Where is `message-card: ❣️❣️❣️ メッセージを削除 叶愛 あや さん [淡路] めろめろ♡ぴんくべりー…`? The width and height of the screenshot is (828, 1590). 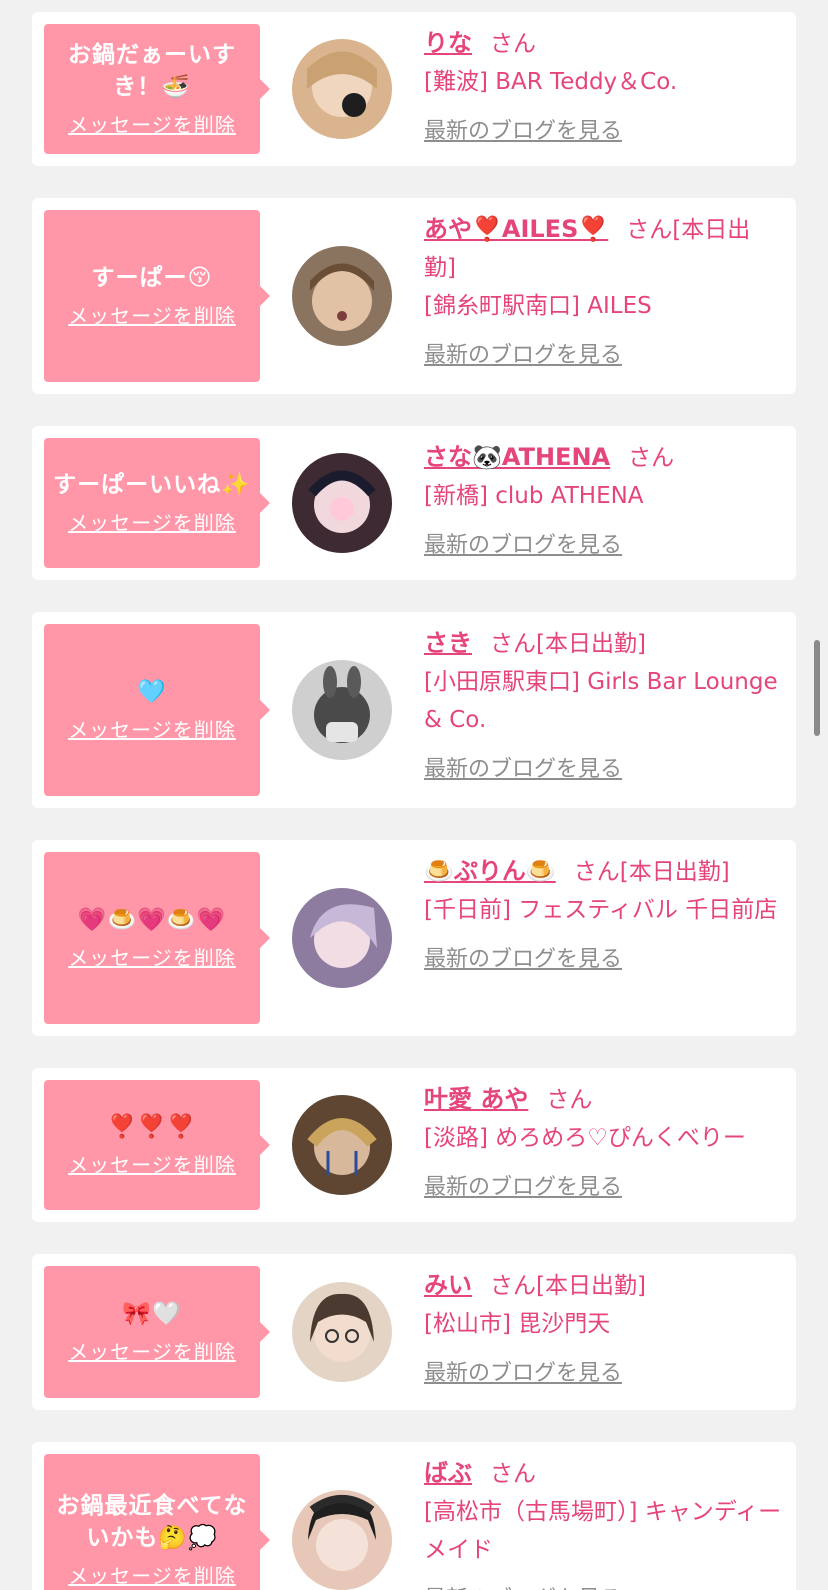
message-card: ❣️❣️❣️ メッセージを削除 叶愛 あや さん [淡路] めろめろ♡ぴんくべりー… is located at coordinates (414, 1145).